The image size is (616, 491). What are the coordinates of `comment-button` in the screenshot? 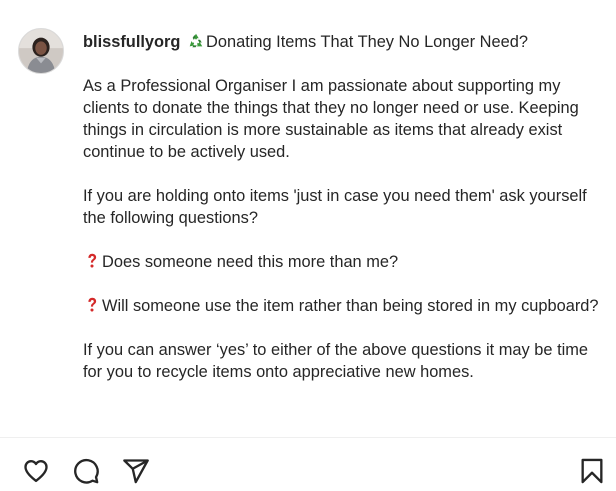 It's located at (86, 471).